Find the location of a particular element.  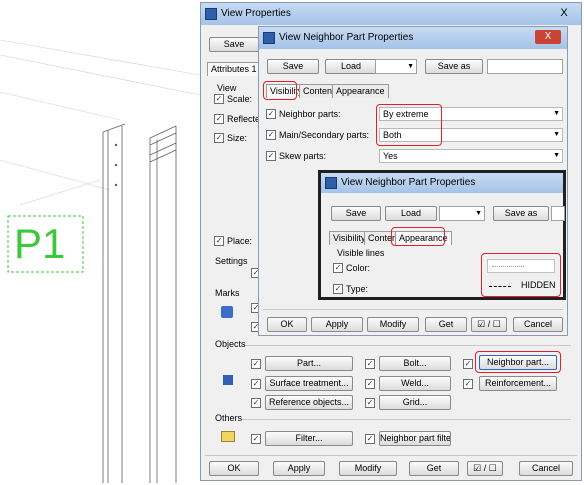

grid-checkbox: ✓ is located at coordinates (370, 403).